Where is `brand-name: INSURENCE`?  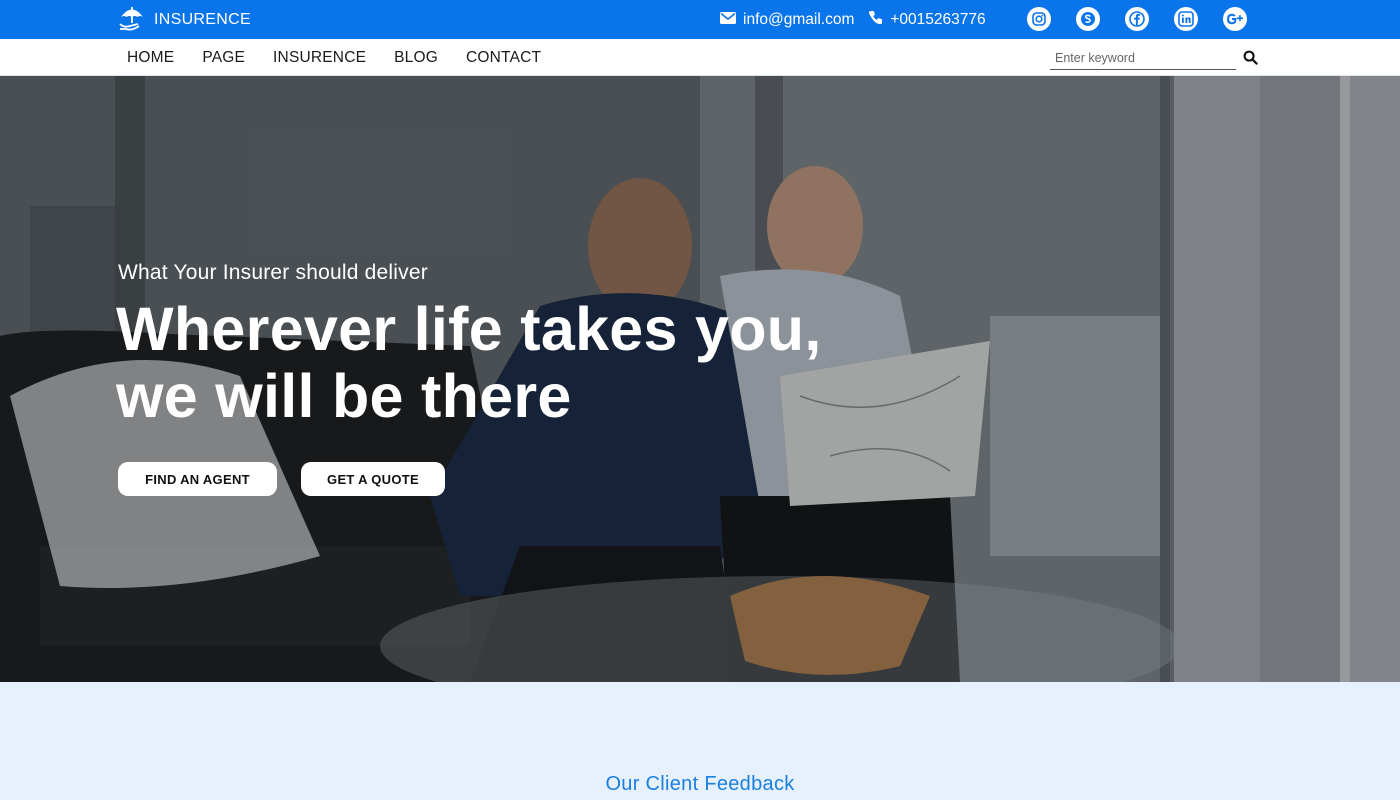 brand-name: INSURENCE is located at coordinates (202, 19).